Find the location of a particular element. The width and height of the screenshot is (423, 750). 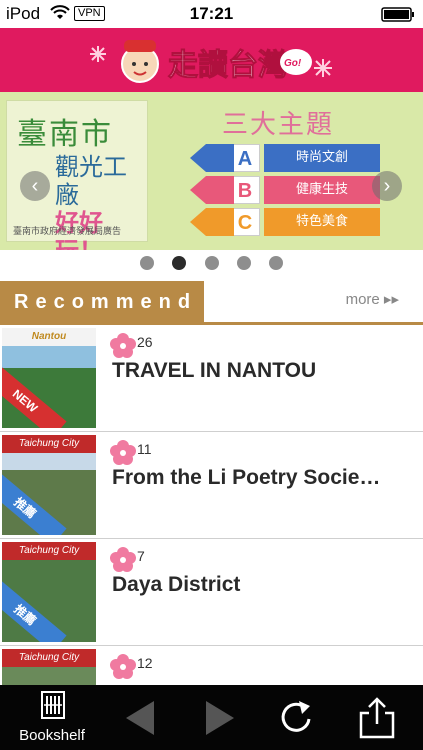

new-ribbon: NEW is located at coordinates (34, 395).